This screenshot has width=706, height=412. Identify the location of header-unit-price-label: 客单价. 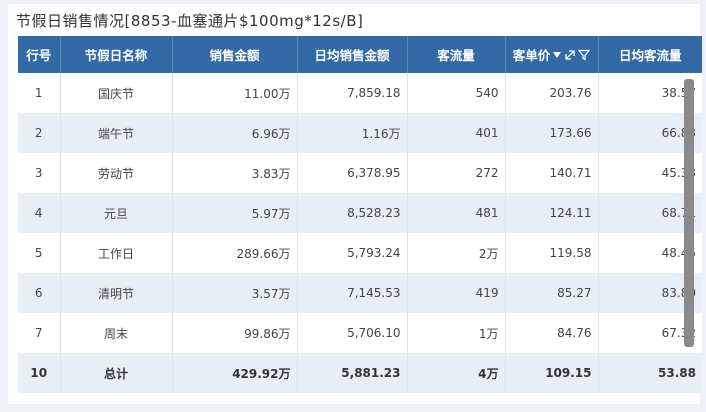
(531, 55).